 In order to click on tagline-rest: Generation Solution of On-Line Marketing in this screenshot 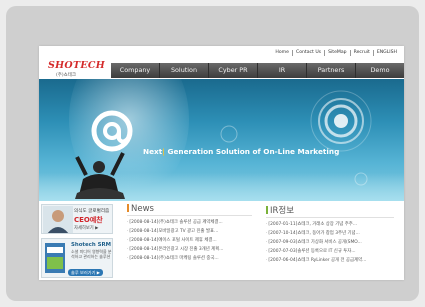, I will do `click(252, 151)`.